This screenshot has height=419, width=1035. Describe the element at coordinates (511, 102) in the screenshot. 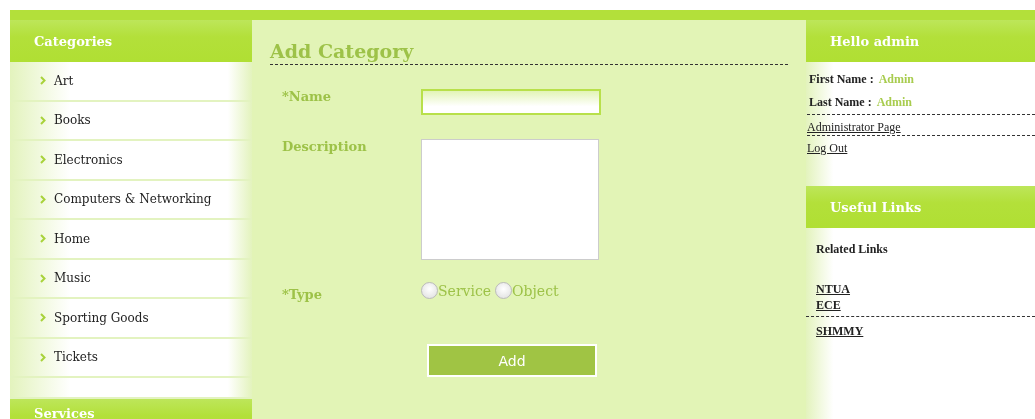

I see `name-field` at that location.